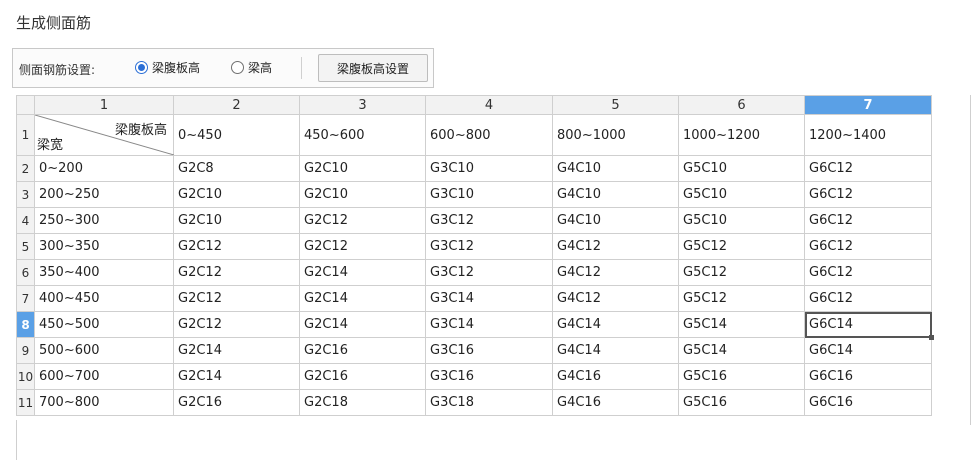 The width and height of the screenshot is (975, 460). I want to click on row-header: 5, so click(25, 246).